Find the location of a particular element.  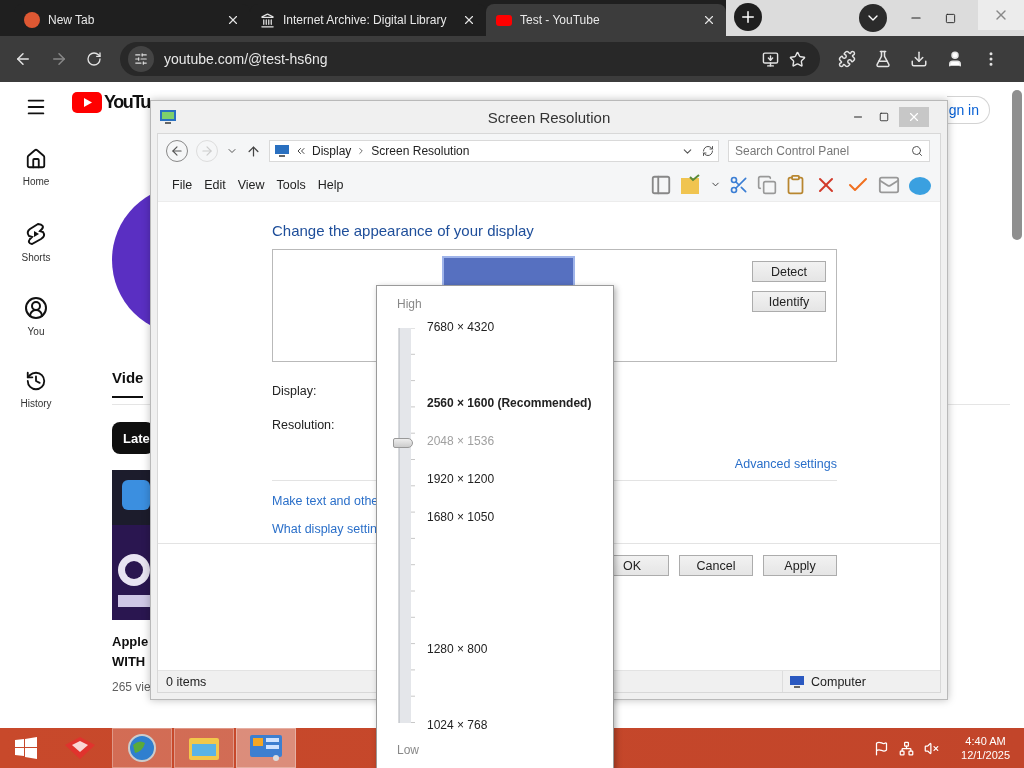

logo-text: YouTu is located at coordinates (127, 102).